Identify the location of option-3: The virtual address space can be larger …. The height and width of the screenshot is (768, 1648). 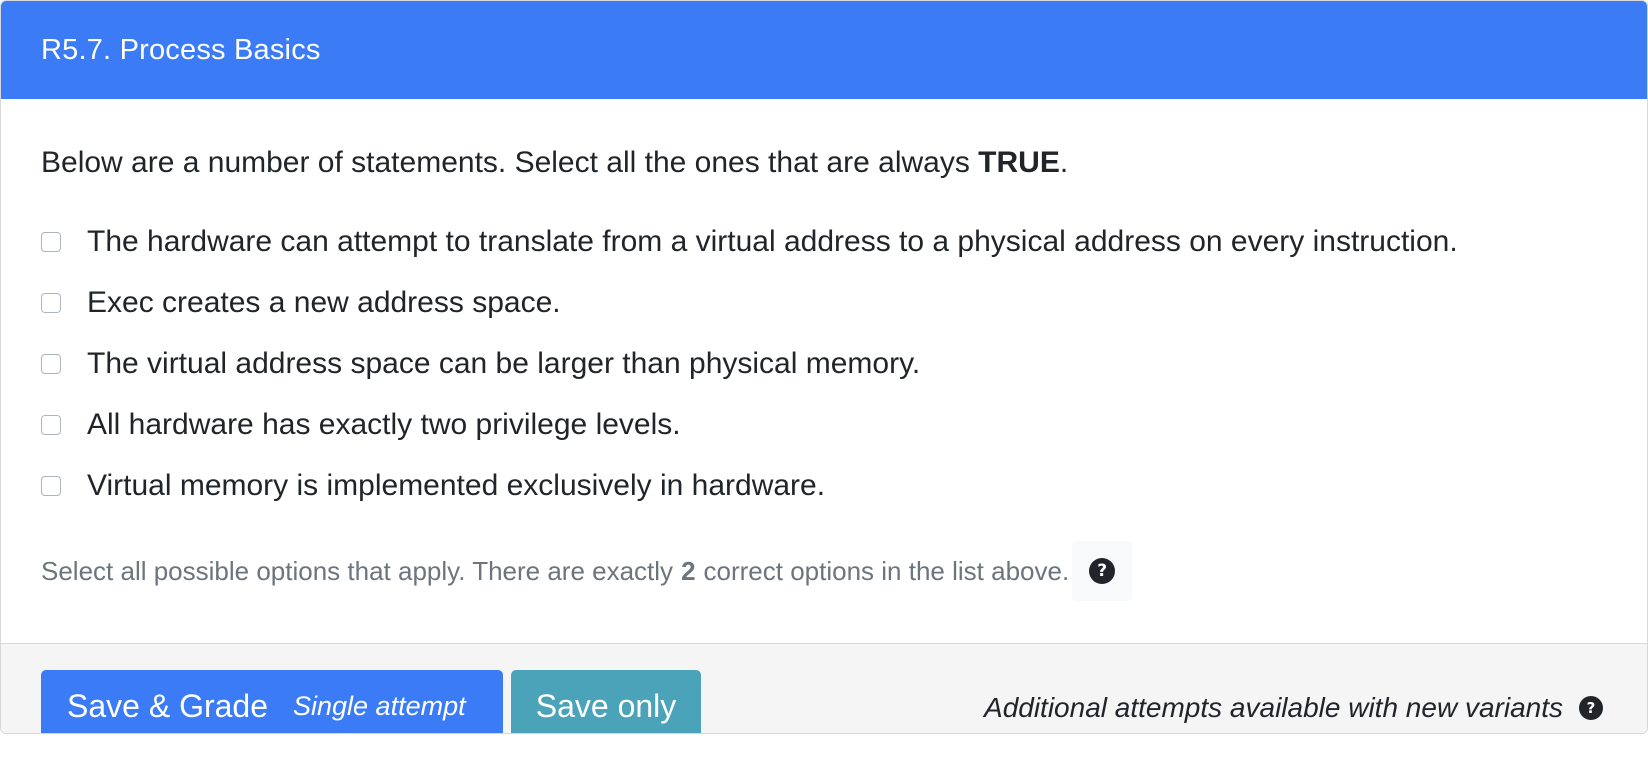
(480, 364).